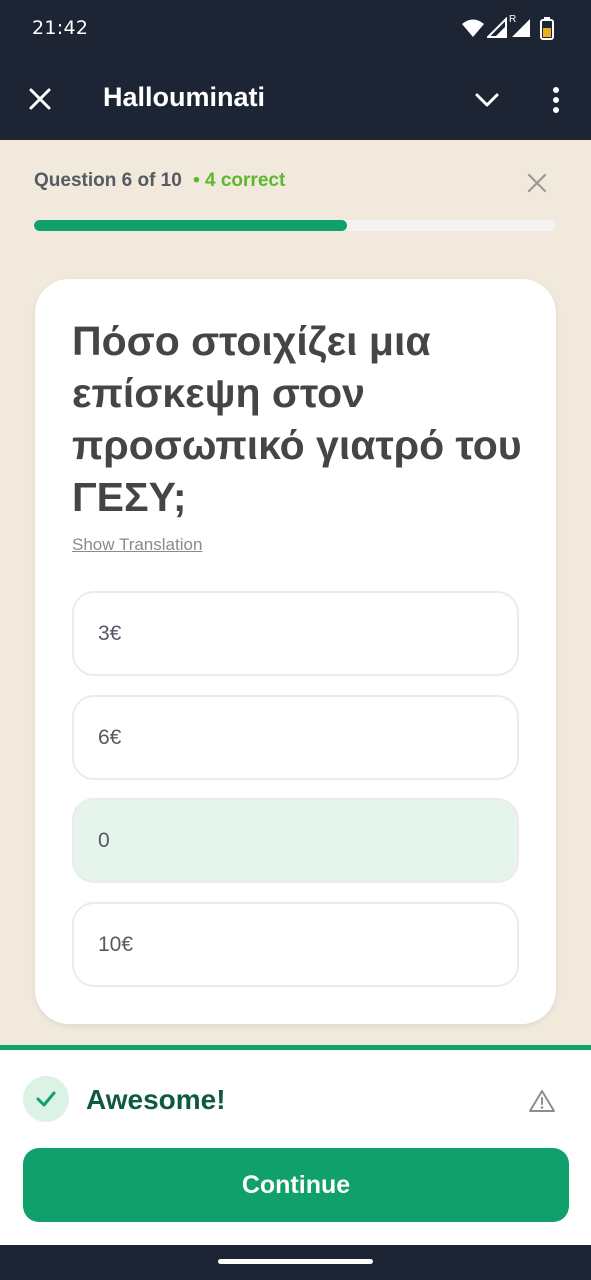  Describe the element at coordinates (473, 28) in the screenshot. I see `wifi-icon` at that location.